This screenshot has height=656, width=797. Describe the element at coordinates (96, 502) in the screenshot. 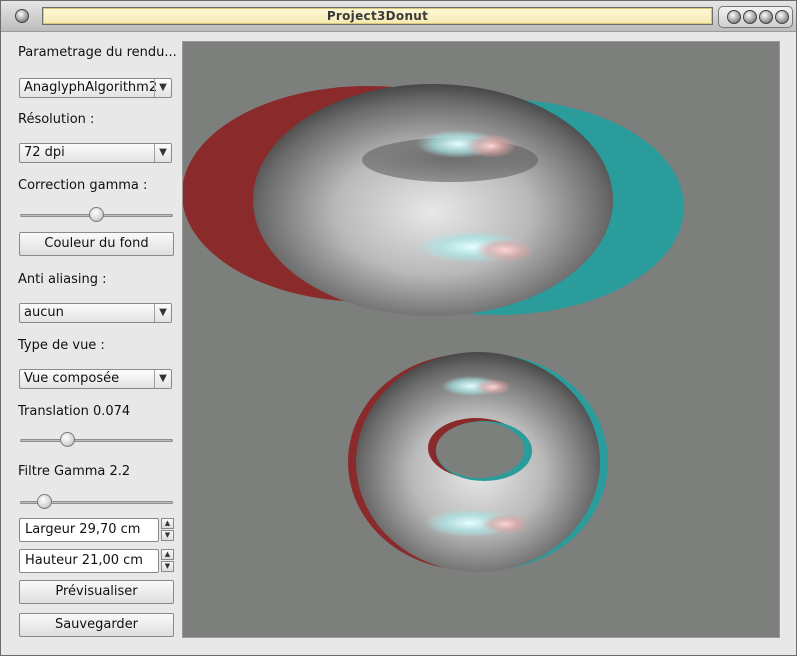

I see `gamma-filter-slider` at that location.